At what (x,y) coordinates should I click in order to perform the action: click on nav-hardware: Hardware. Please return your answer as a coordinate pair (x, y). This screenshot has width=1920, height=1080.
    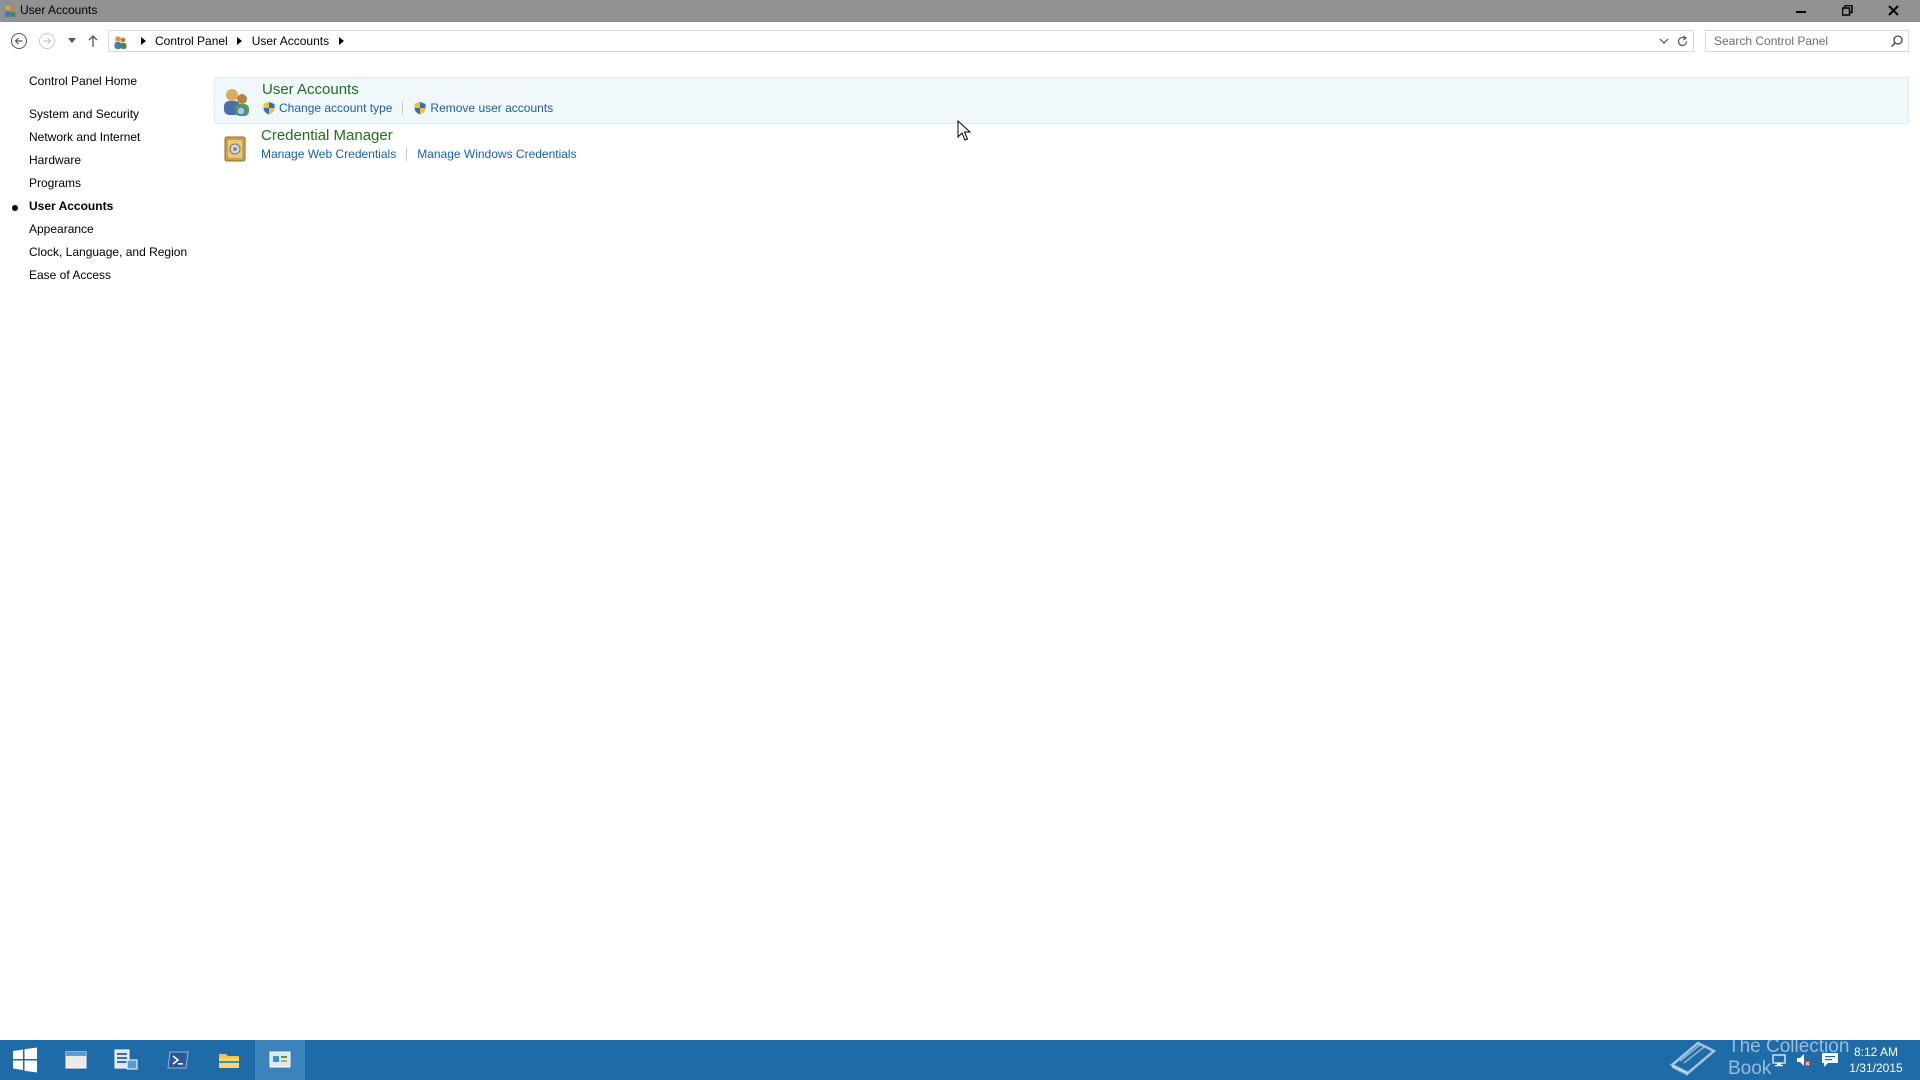
    Looking at the image, I should click on (55, 160).